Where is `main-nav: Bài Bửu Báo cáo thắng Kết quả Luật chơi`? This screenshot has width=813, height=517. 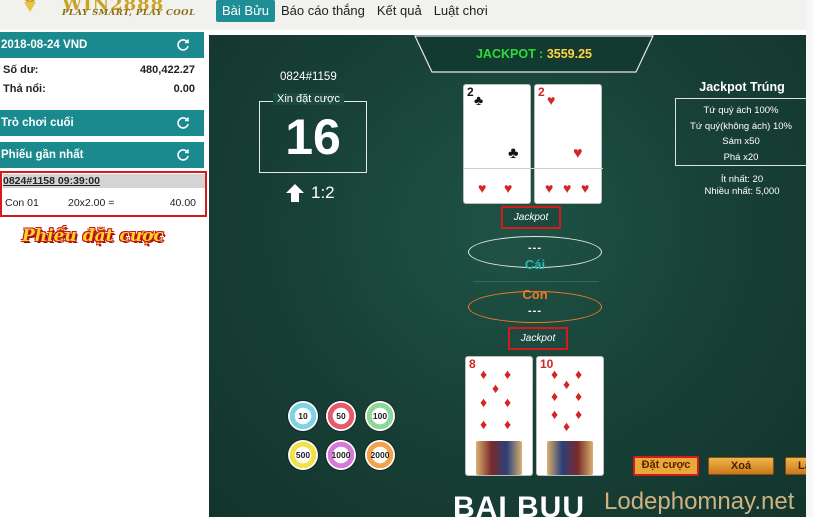 main-nav: Bài Bửu Báo cáo thắng Kết quả Luật chơi is located at coordinates (355, 11).